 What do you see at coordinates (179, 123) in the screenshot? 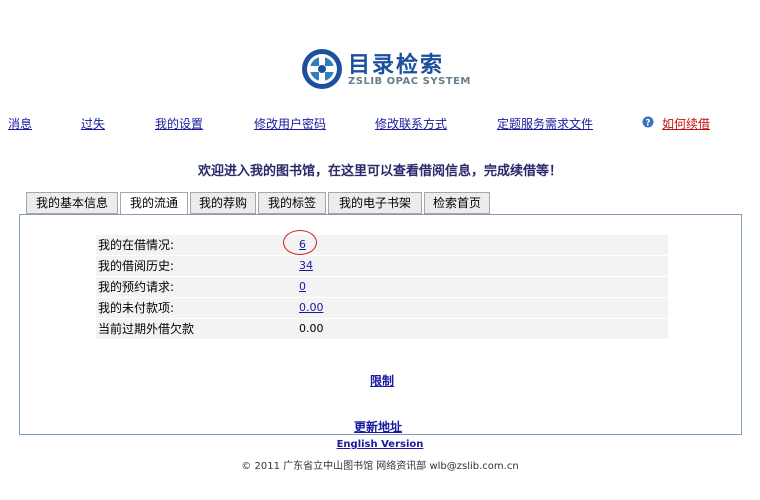
I see `nav-my-settings: 我的设置` at bounding box center [179, 123].